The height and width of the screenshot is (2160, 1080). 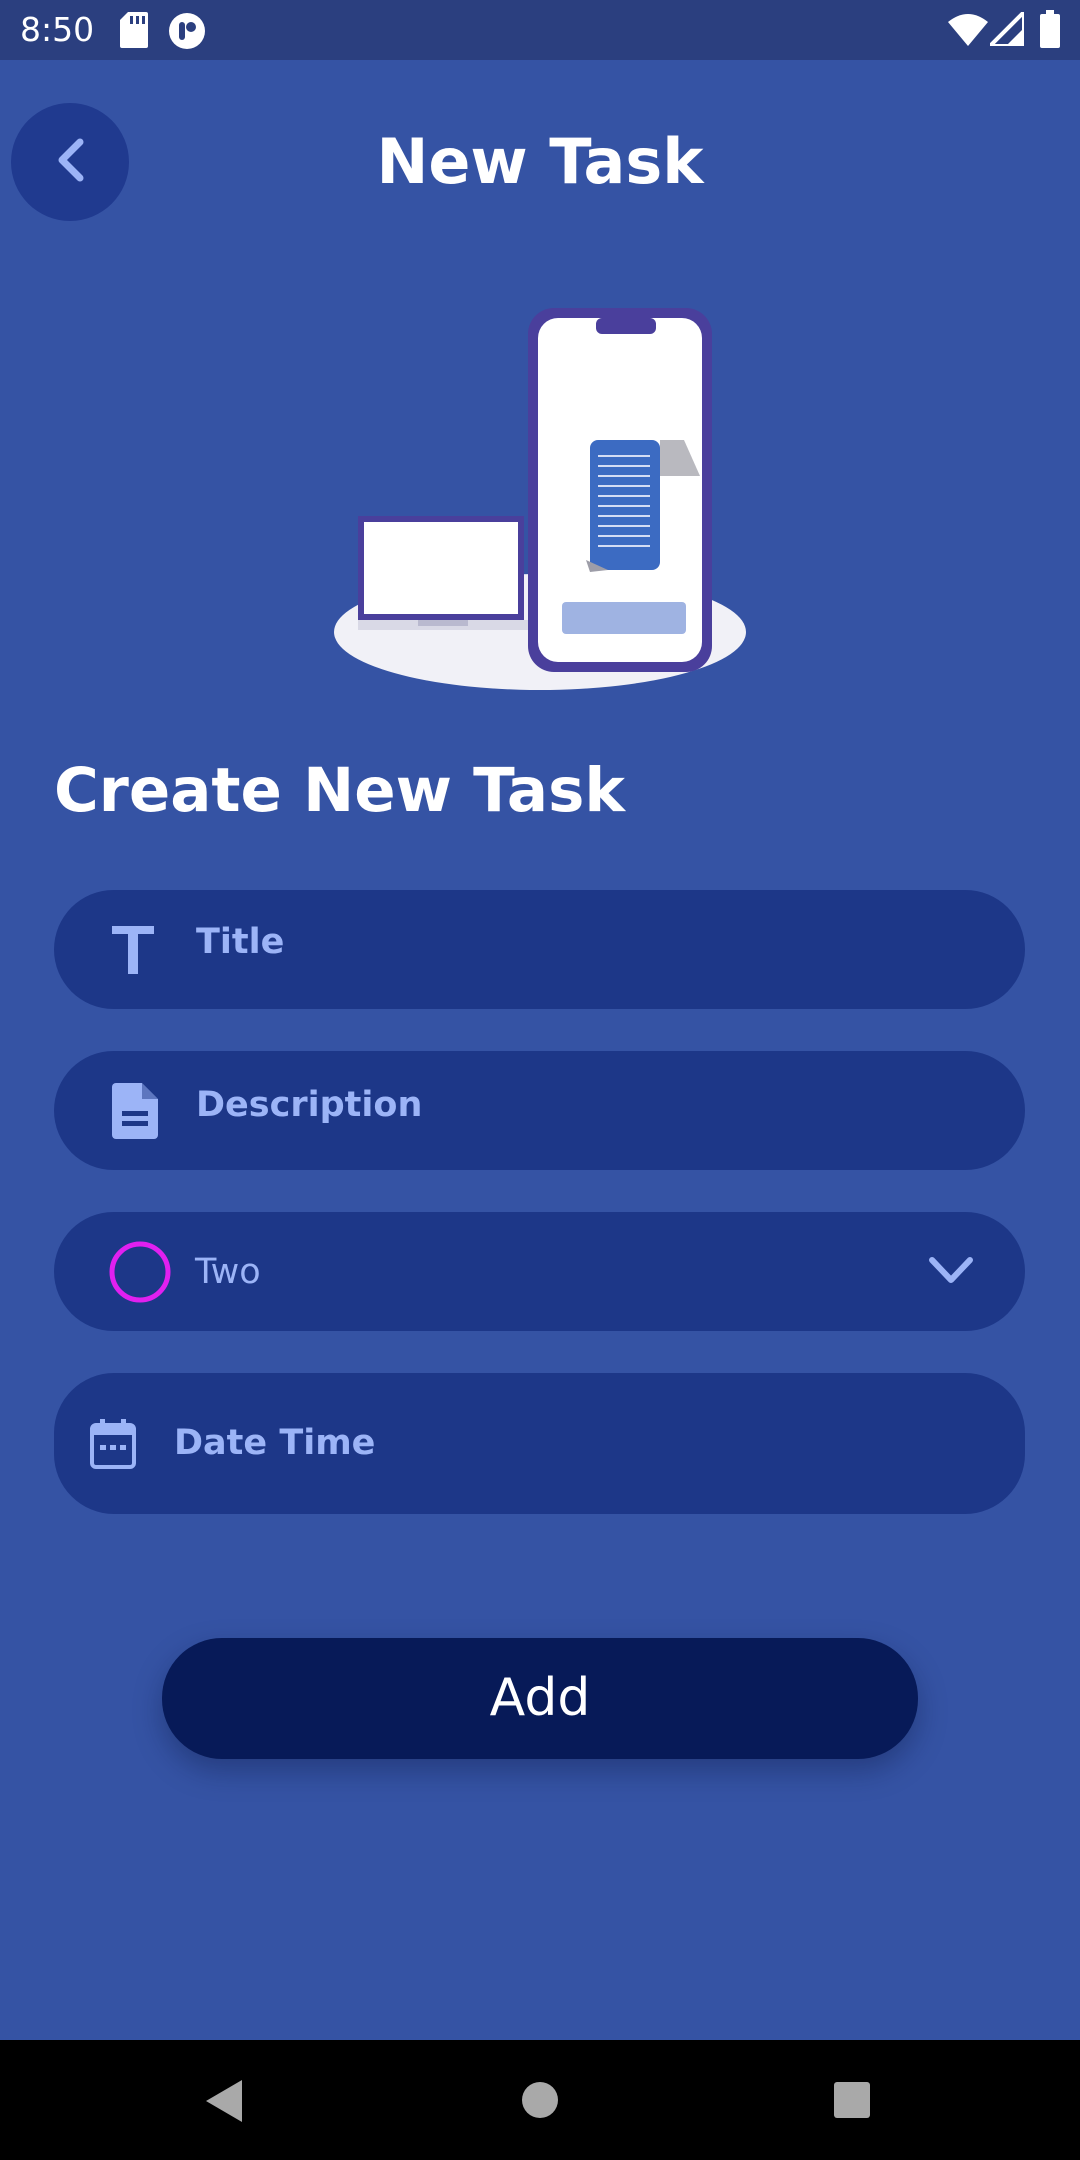 What do you see at coordinates (951, 1273) in the screenshot?
I see `chevron-down-icon` at bounding box center [951, 1273].